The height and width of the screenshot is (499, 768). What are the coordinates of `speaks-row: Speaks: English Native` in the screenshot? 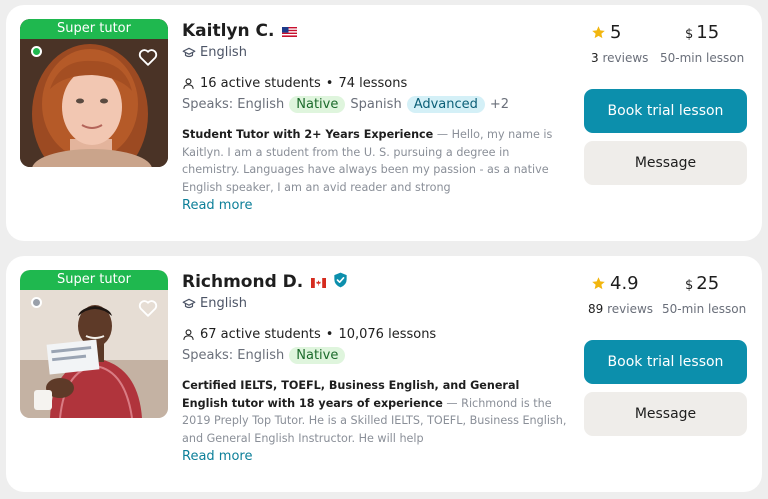 It's located at (266, 355).